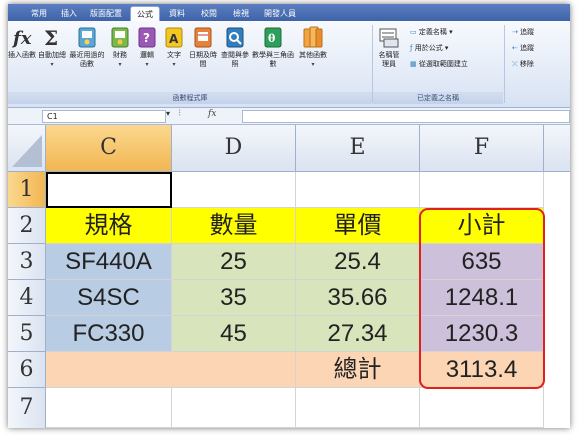 This screenshot has width=581, height=435. What do you see at coordinates (147, 37) in the screenshot?
I see `book-logic-icon: ?` at bounding box center [147, 37].